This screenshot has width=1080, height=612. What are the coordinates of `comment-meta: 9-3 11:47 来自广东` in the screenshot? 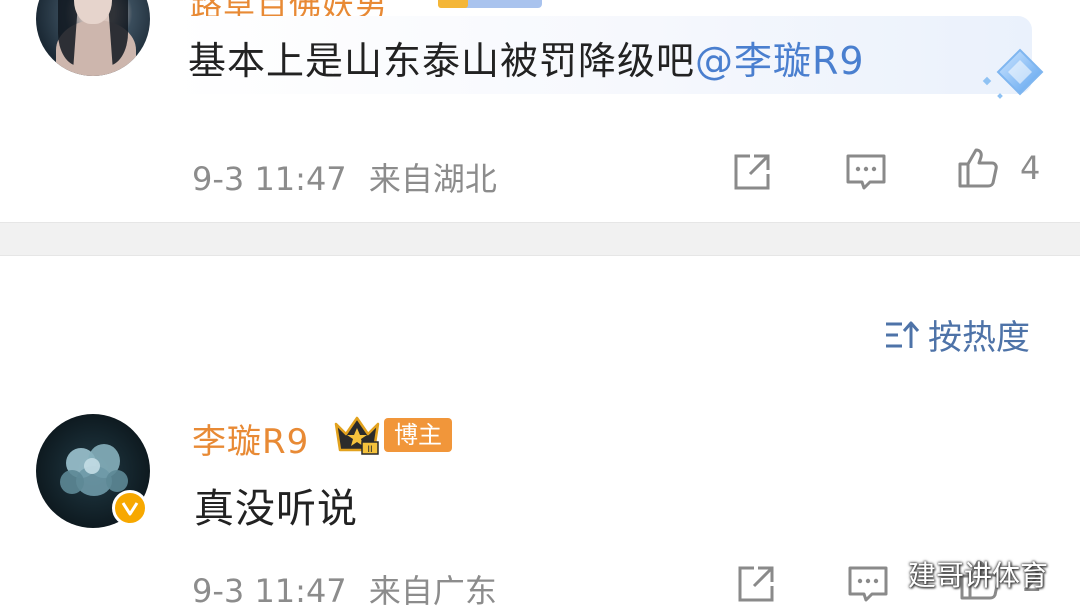 It's located at (344, 589).